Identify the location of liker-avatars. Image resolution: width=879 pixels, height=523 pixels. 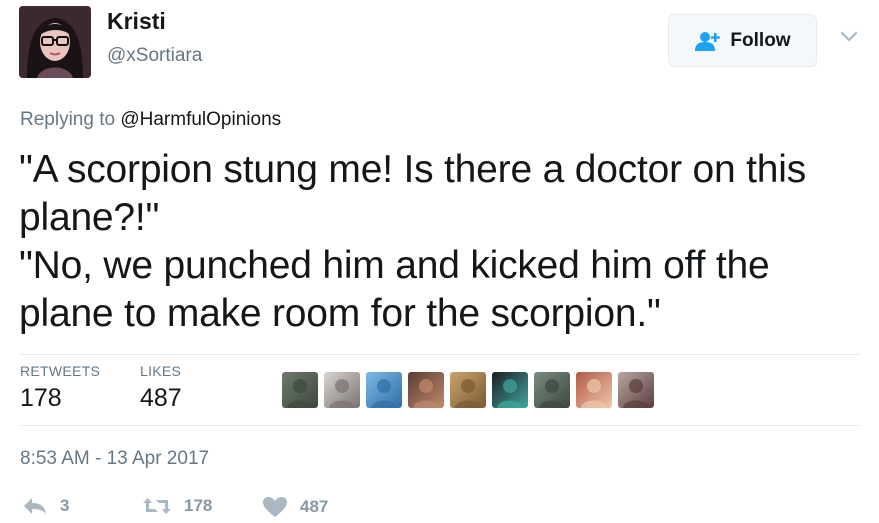
(468, 390).